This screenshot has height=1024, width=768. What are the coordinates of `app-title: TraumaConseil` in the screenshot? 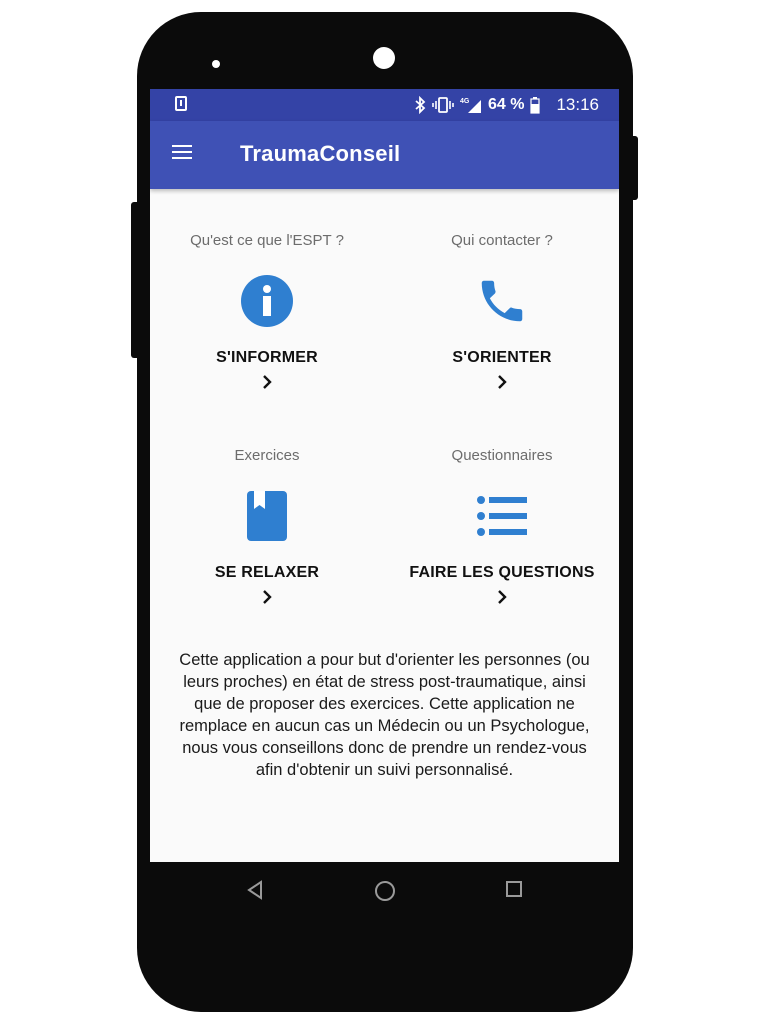 It's located at (320, 153).